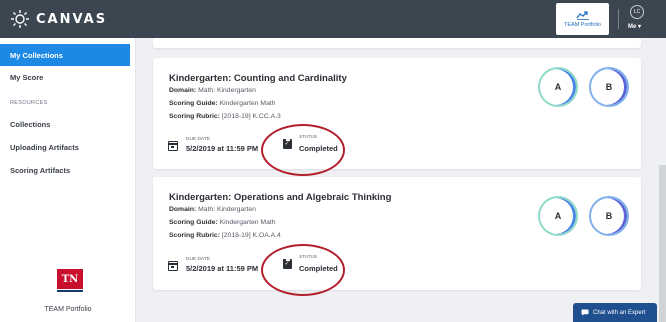 This screenshot has height=322, width=666. I want to click on app-logo: CANVAS, so click(58, 19).